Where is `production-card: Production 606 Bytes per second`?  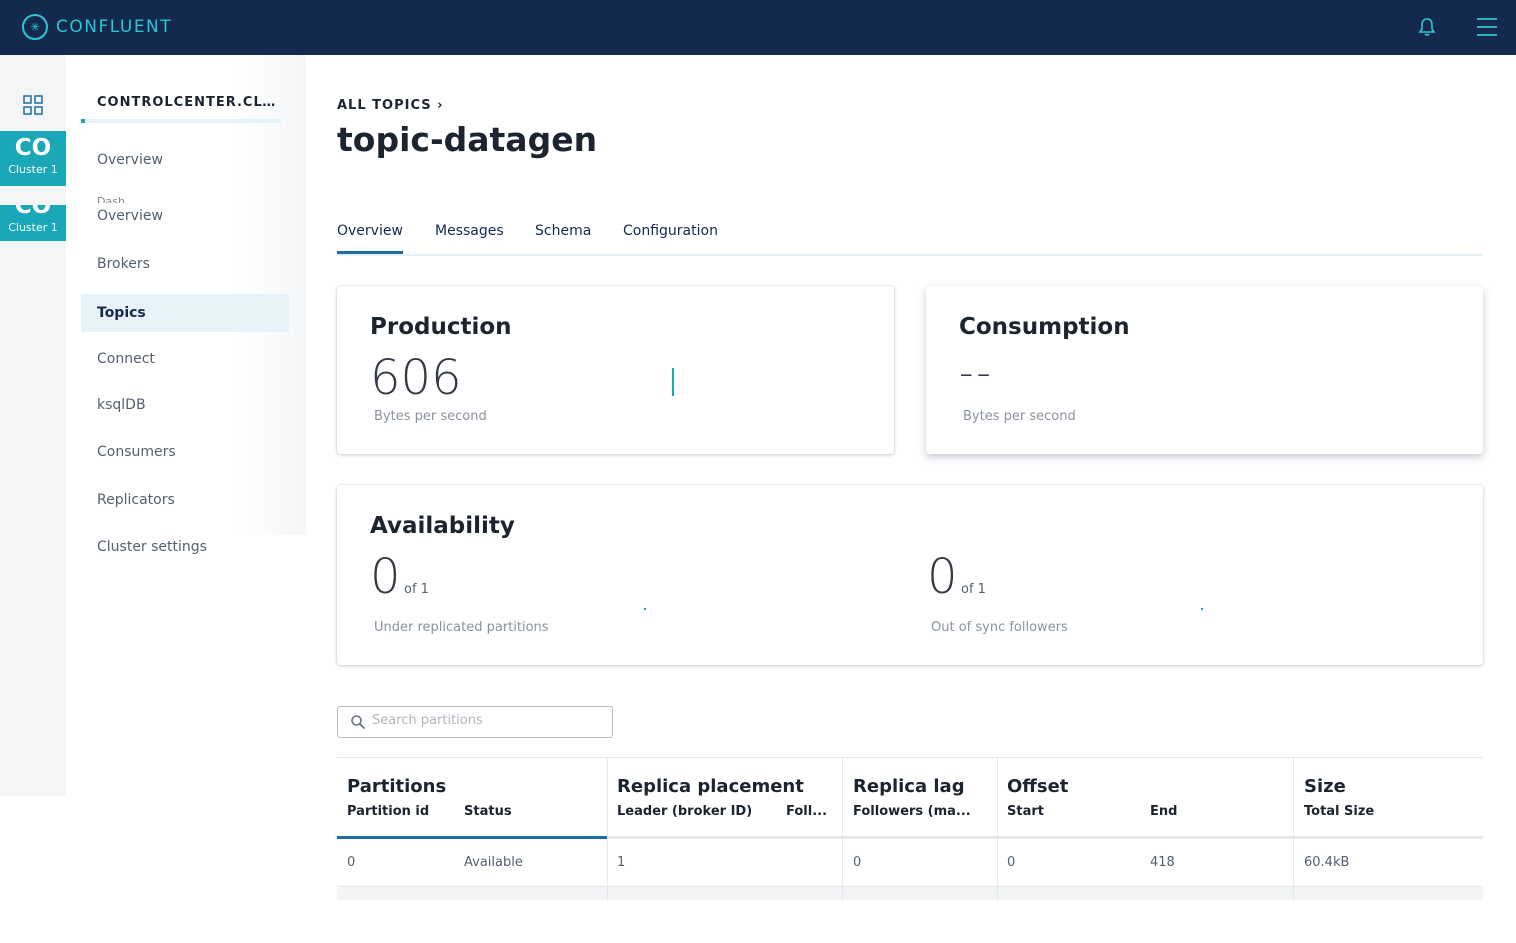
production-card: Production 606 Bytes per second is located at coordinates (615, 370).